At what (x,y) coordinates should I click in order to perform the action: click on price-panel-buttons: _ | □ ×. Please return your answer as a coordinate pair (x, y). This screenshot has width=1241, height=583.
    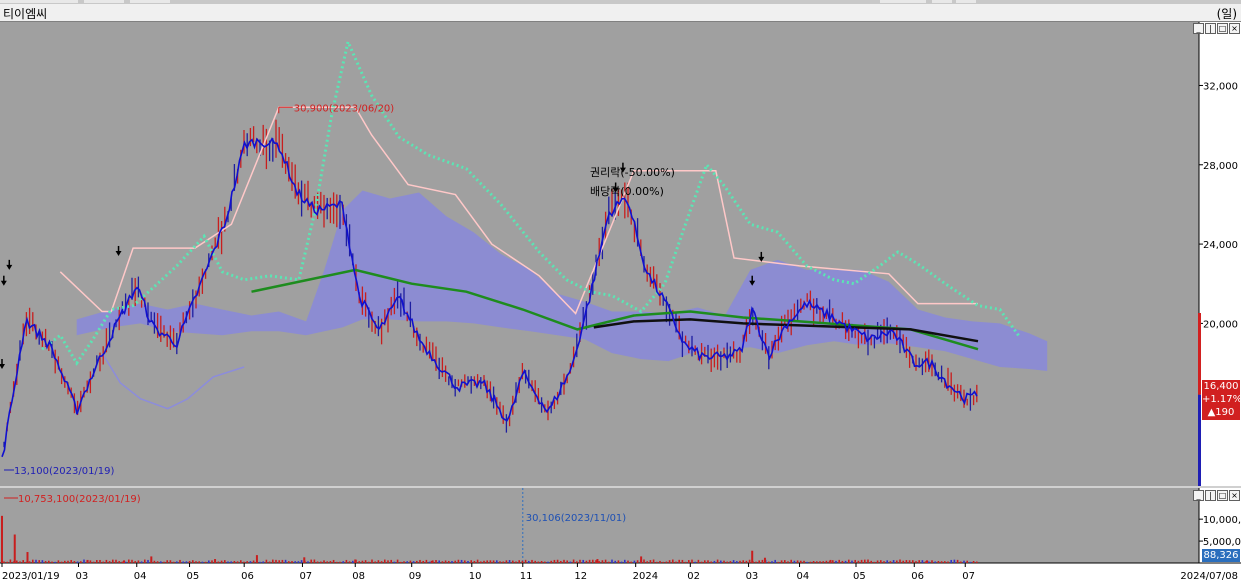
    Looking at the image, I should click on (1216, 28).